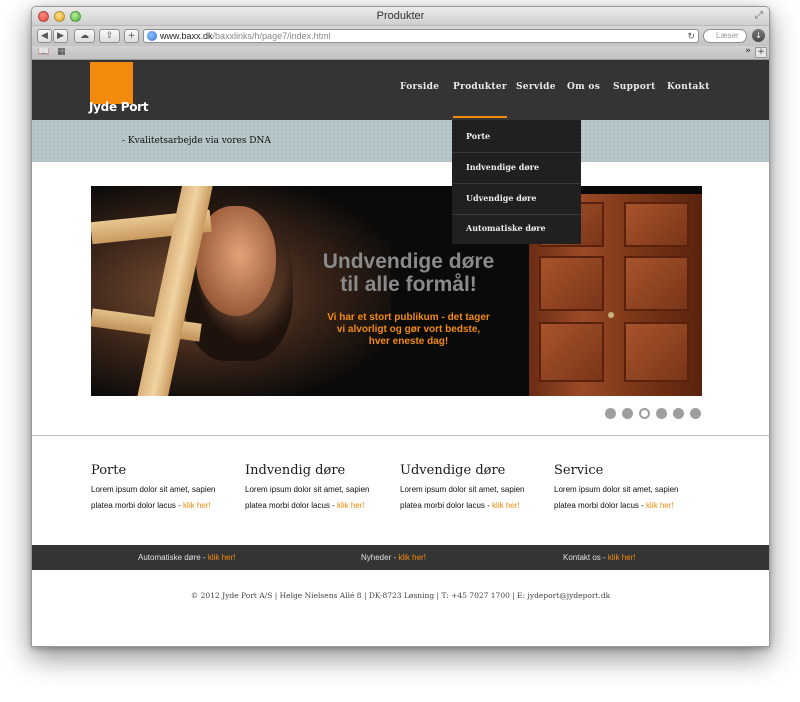 The image size is (800, 702). I want to click on new-tab-button: +, so click(131, 36).